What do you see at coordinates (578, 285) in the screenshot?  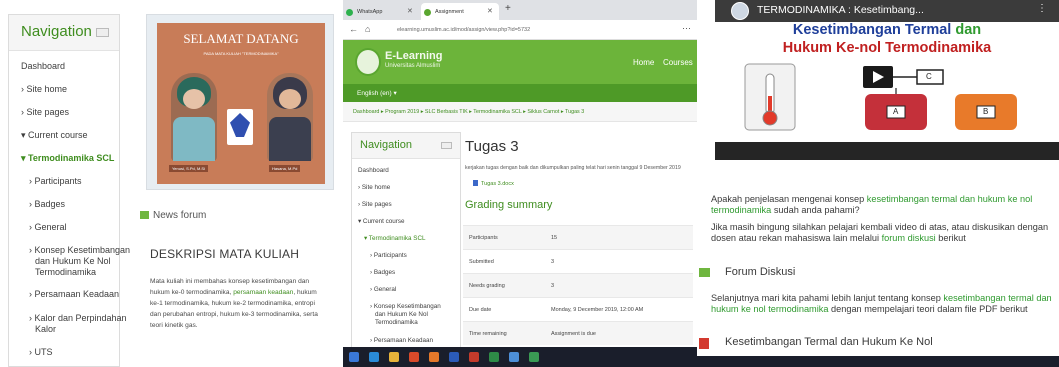 I see `table-row: Needs grading 3` at bounding box center [578, 285].